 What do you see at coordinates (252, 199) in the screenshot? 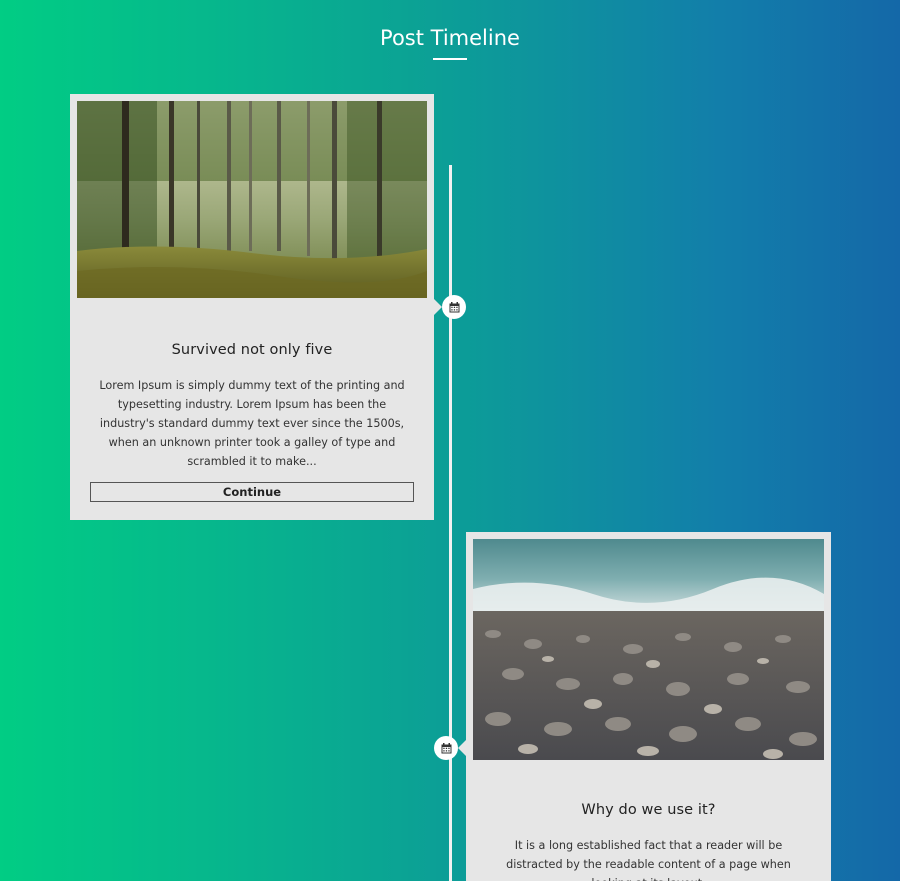
I see `post-image-forest` at bounding box center [252, 199].